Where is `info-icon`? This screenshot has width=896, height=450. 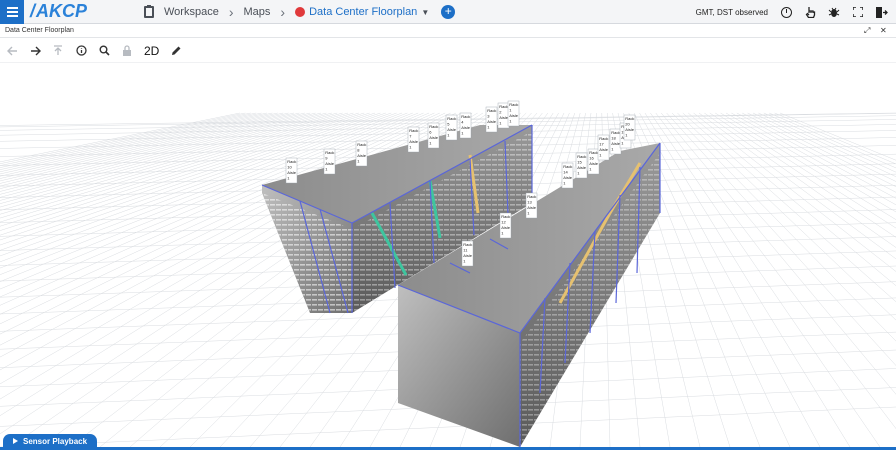 info-icon is located at coordinates (81, 51).